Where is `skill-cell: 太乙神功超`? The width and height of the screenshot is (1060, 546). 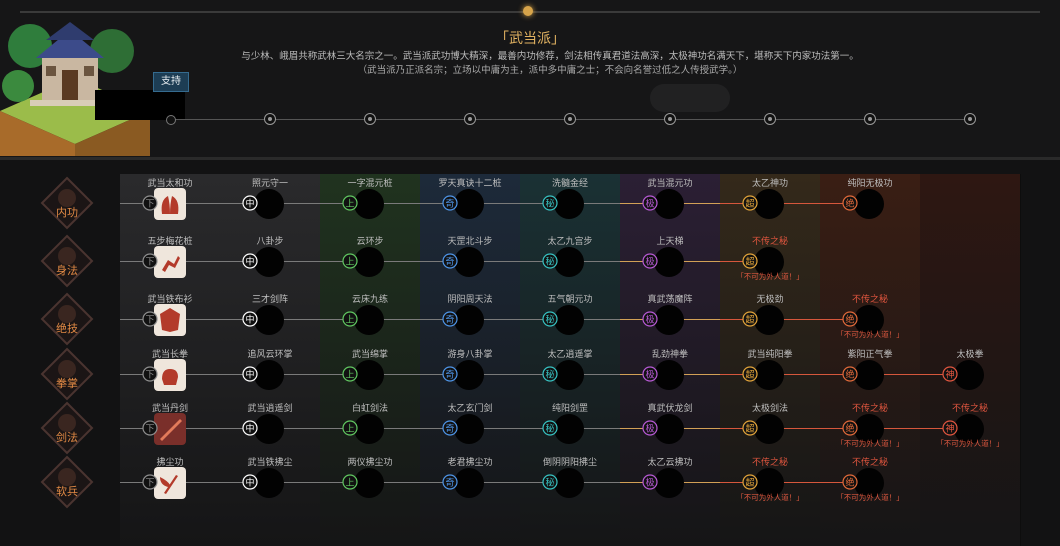 skill-cell: 太乙神功超 is located at coordinates (770, 199).